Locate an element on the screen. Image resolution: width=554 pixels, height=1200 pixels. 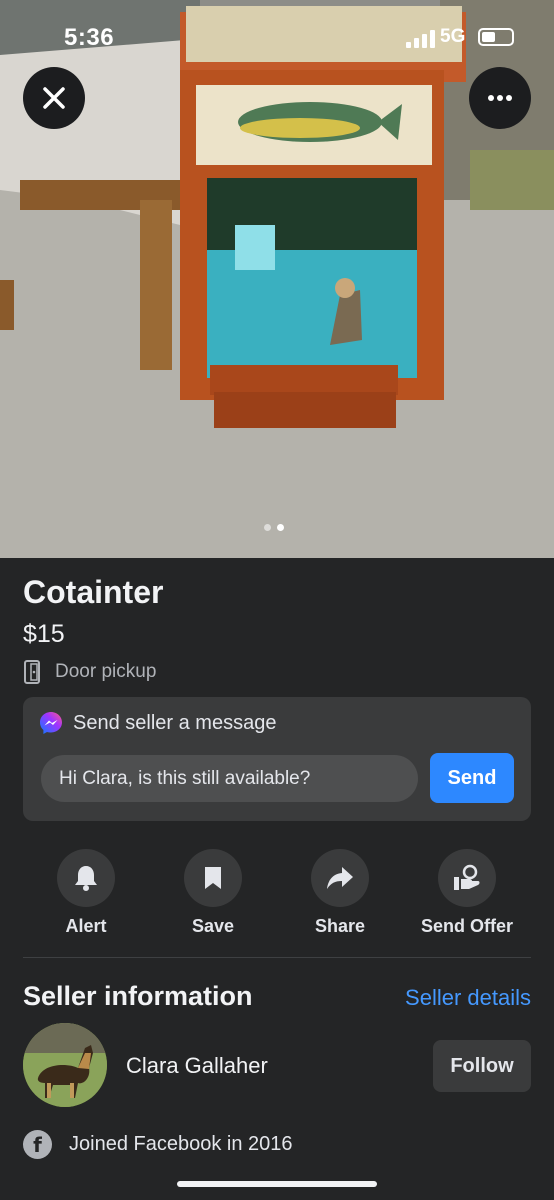
close-icon is located at coordinates (54, 98).